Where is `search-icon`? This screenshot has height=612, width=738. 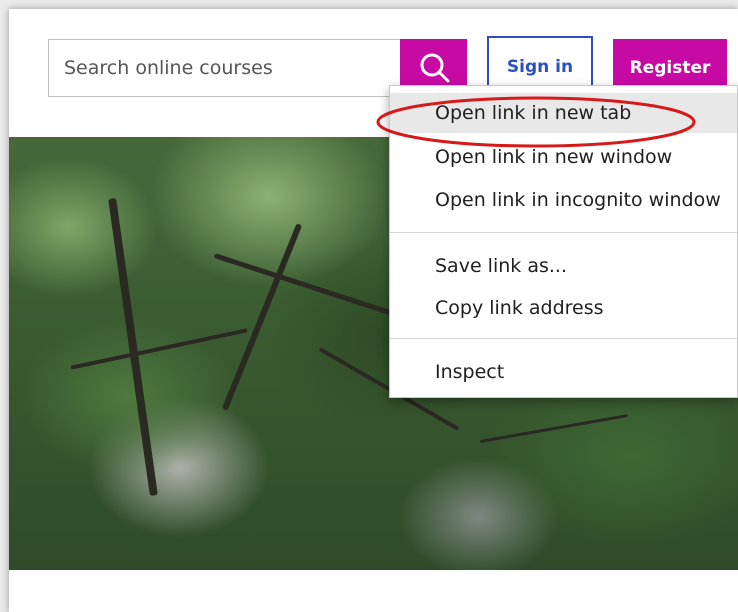
search-icon is located at coordinates (434, 68).